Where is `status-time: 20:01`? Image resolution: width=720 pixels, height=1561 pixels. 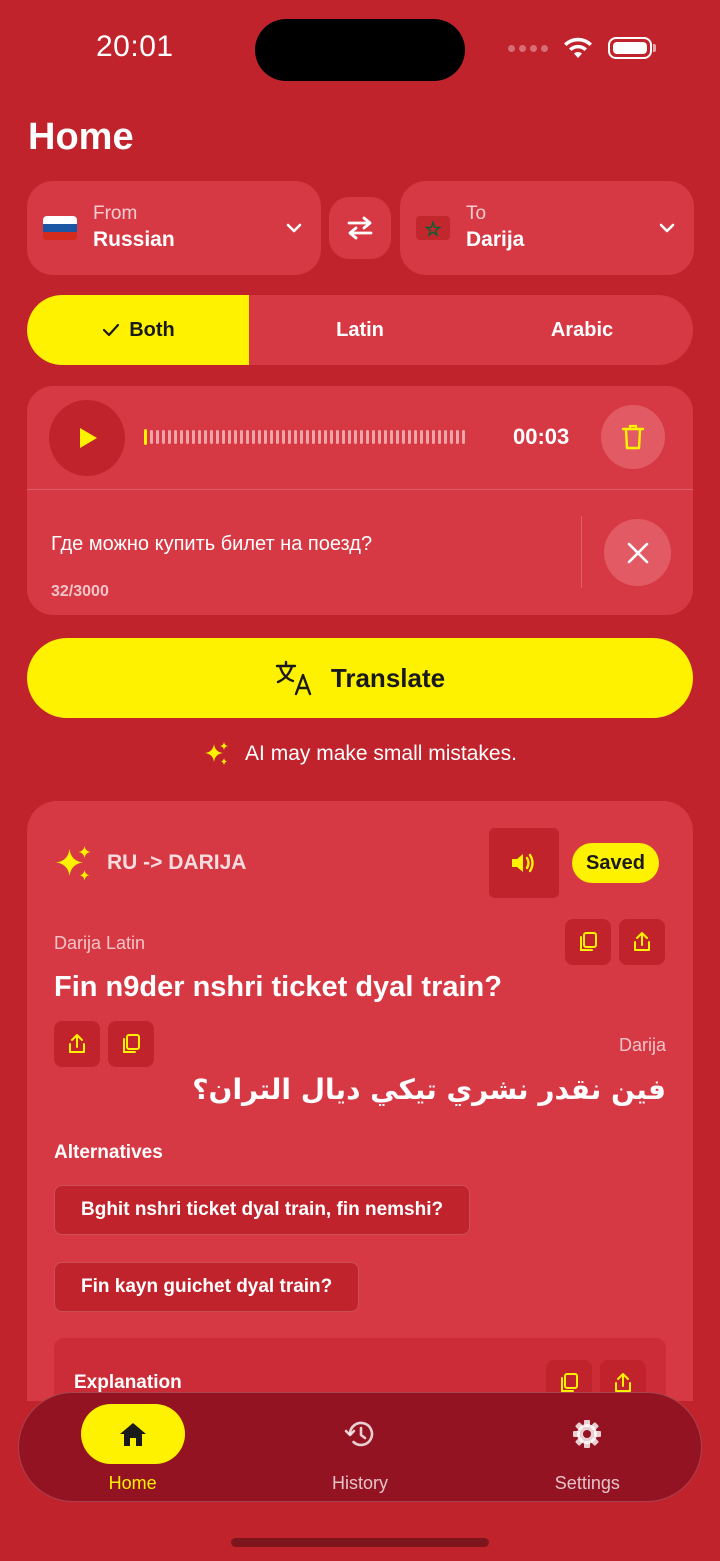 status-time: 20:01 is located at coordinates (135, 46).